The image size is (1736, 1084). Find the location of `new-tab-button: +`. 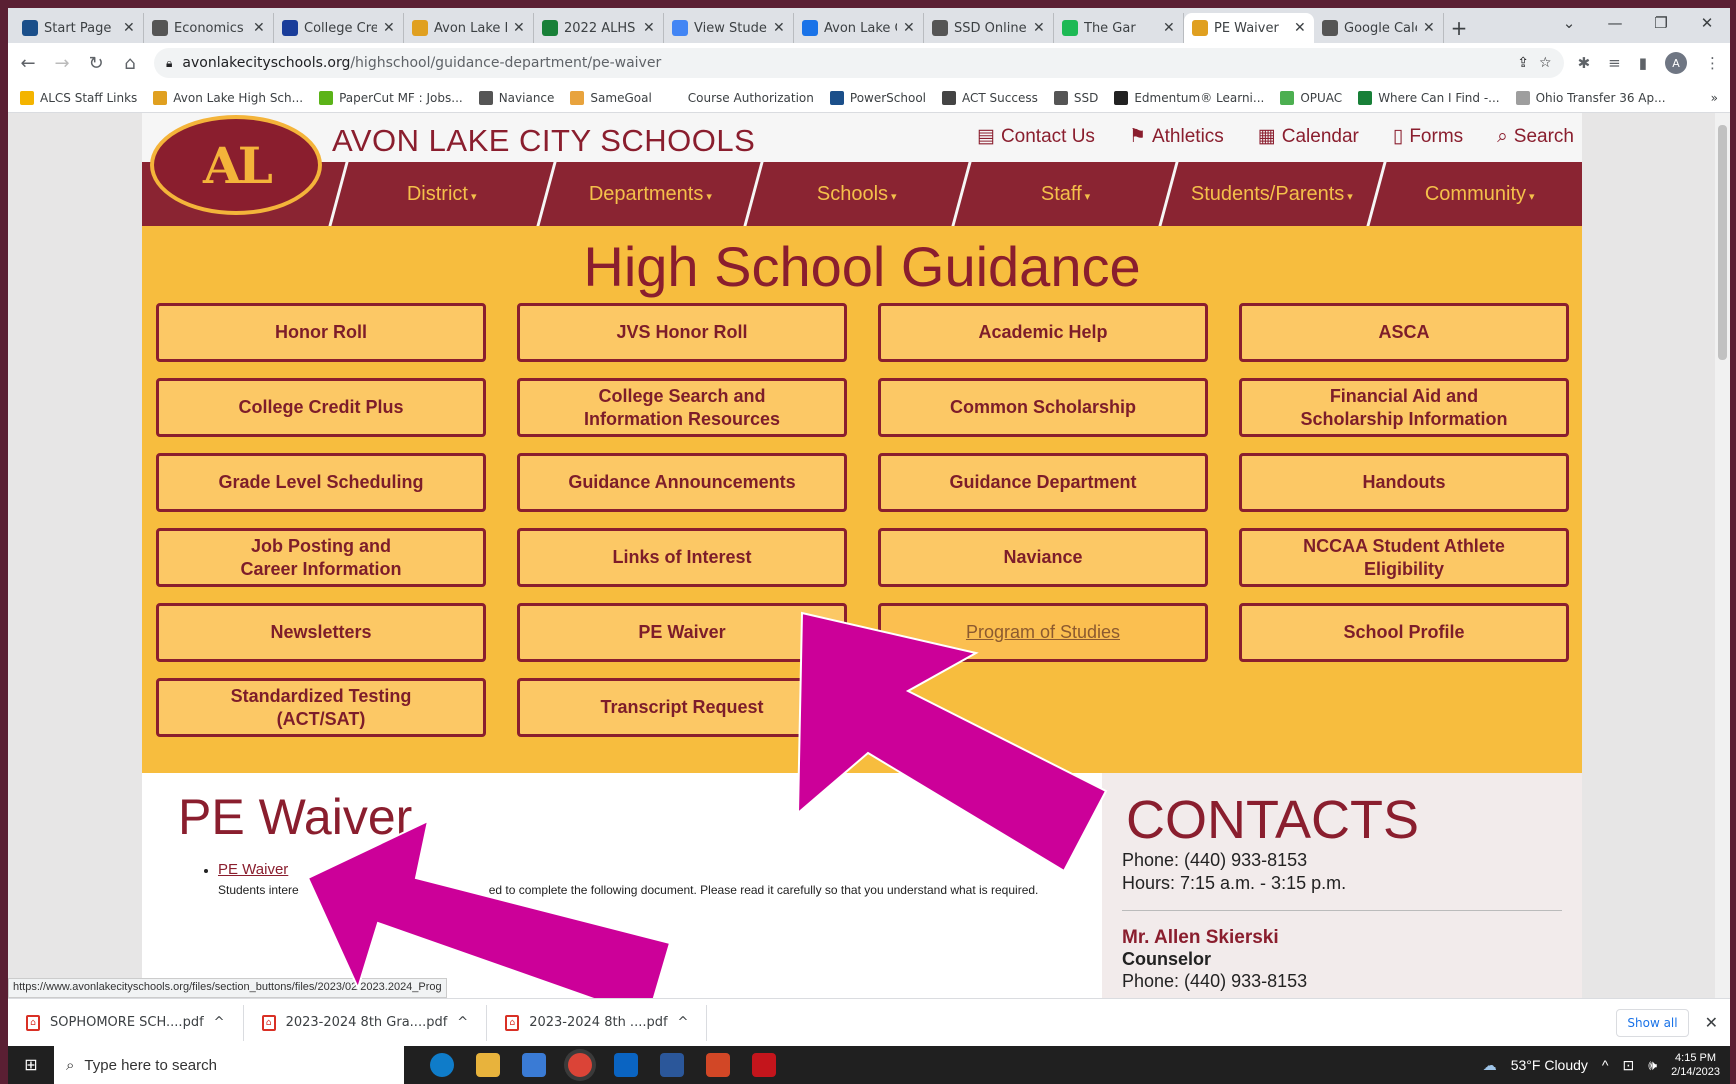

new-tab-button: + is located at coordinates (1459, 28).